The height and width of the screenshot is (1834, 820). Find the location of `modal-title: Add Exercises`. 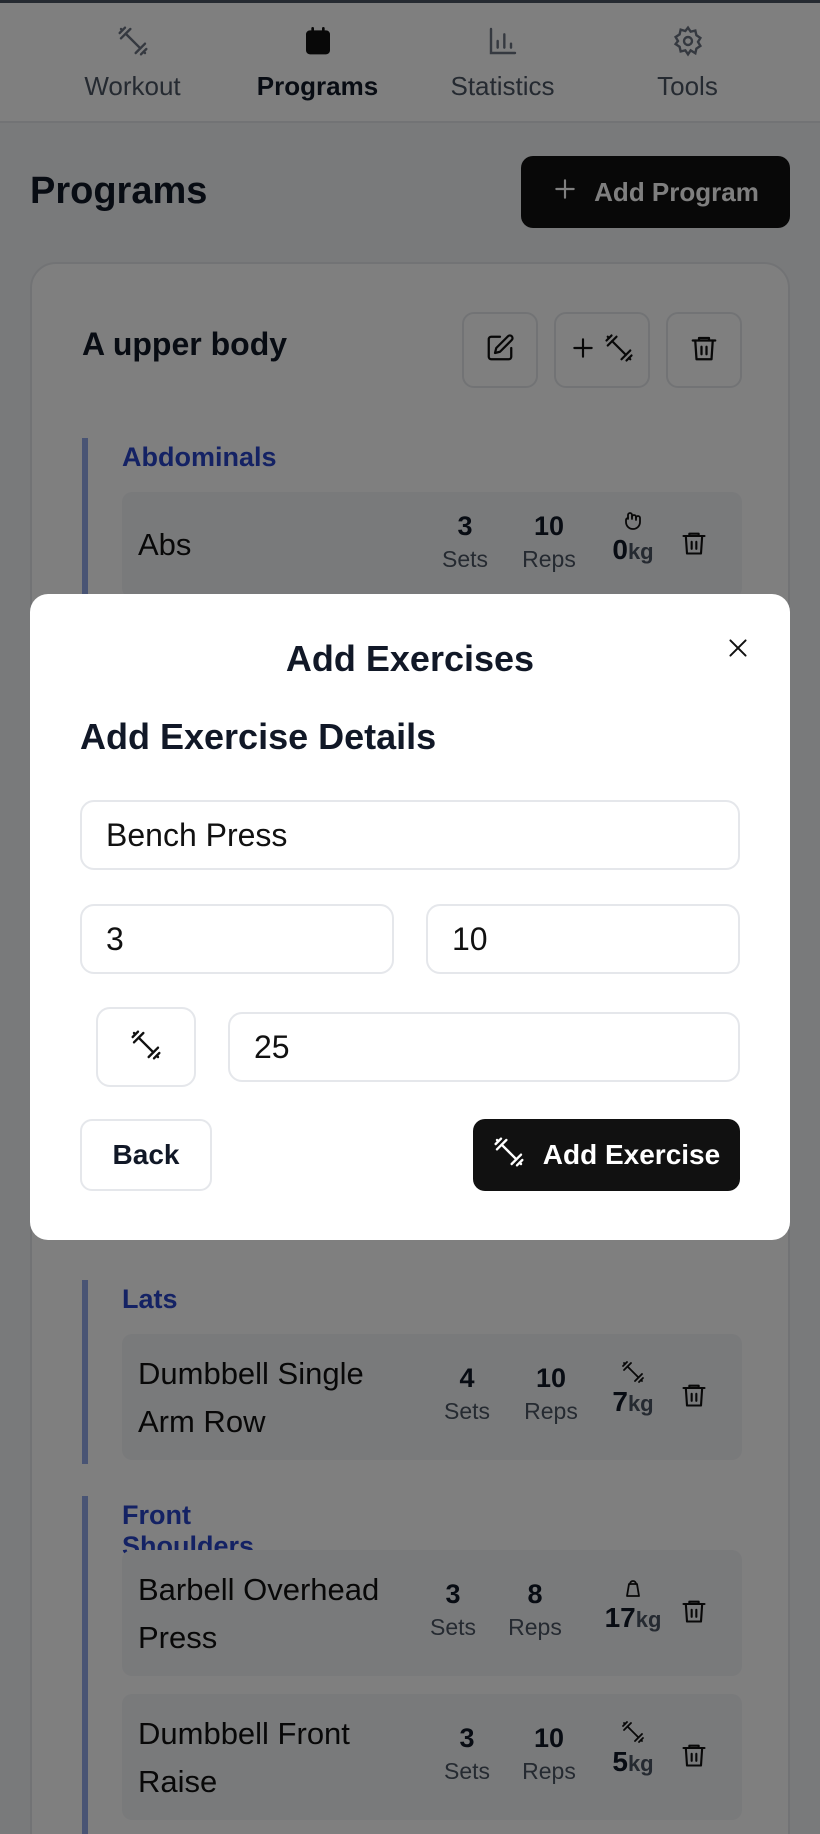

modal-title: Add Exercises is located at coordinates (410, 658).